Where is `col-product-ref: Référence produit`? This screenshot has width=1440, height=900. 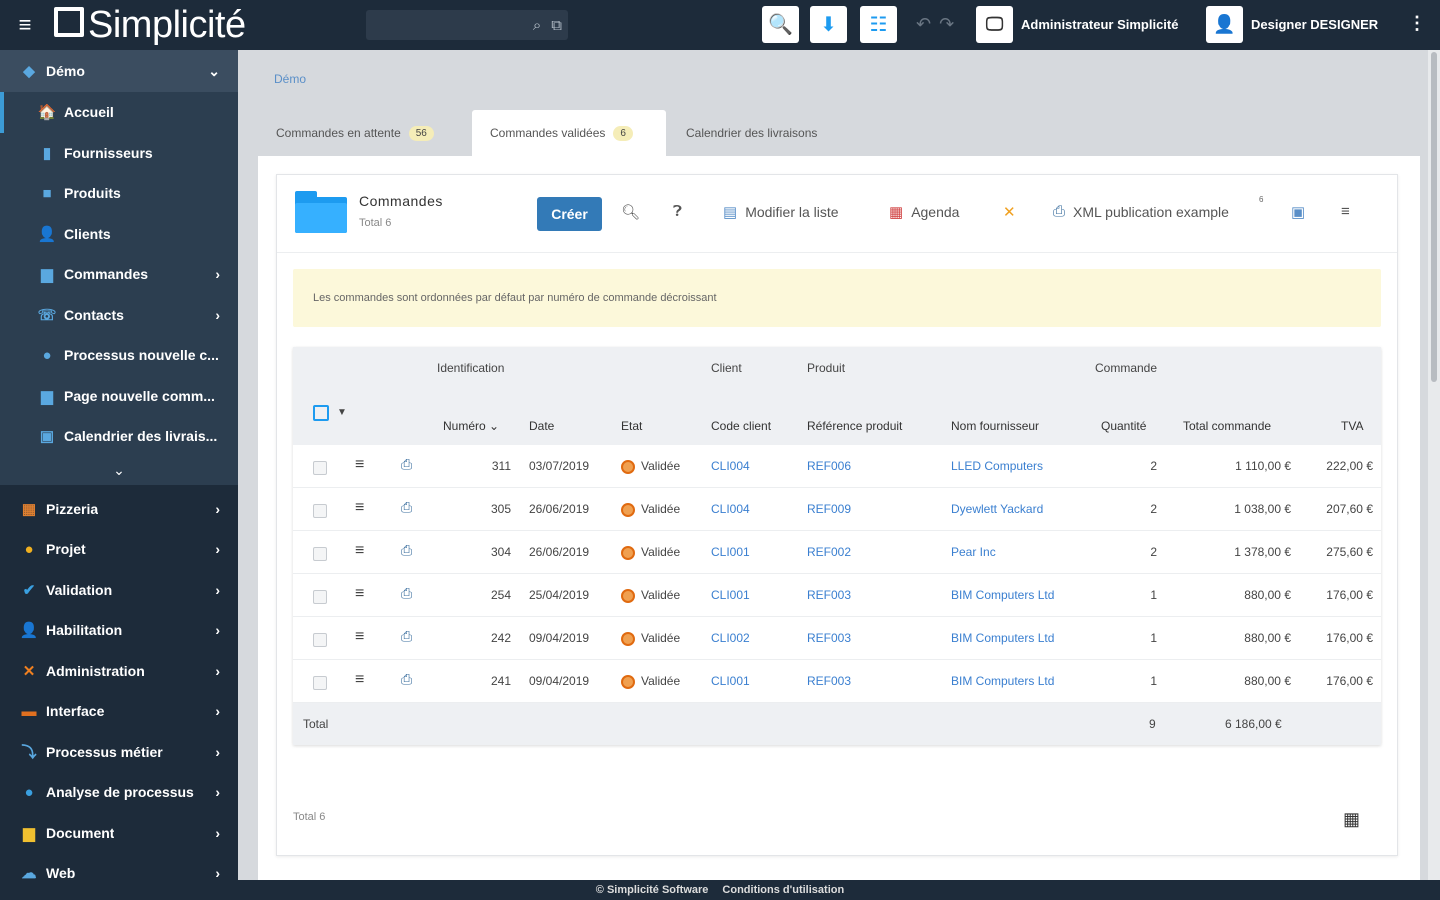
col-product-ref: Référence produit is located at coordinates (854, 426).